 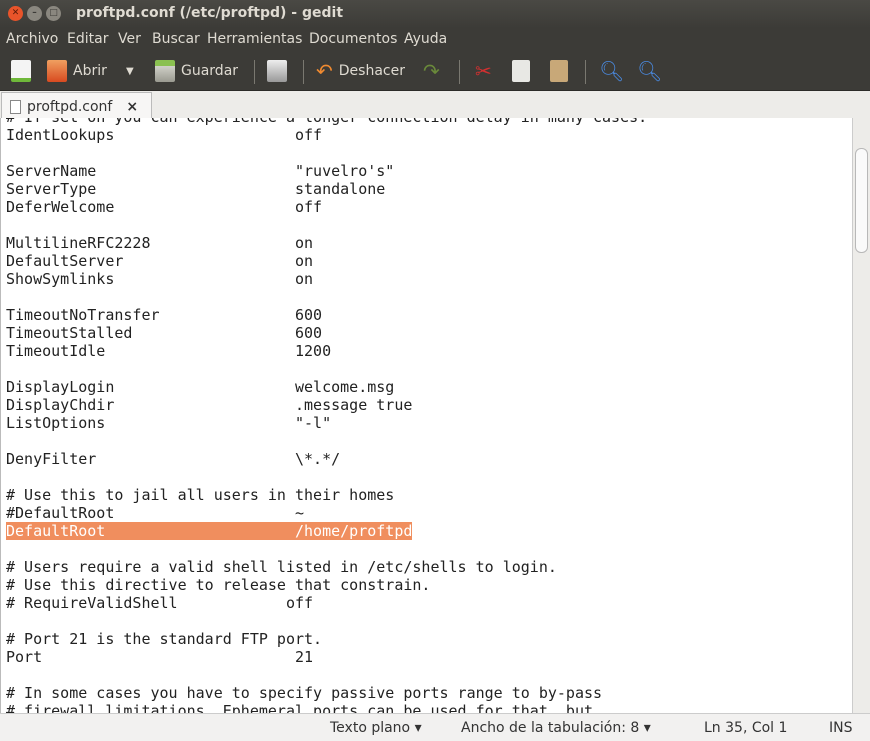 I want to click on search-replace-icon: 🔍︎, so click(x=650, y=71).